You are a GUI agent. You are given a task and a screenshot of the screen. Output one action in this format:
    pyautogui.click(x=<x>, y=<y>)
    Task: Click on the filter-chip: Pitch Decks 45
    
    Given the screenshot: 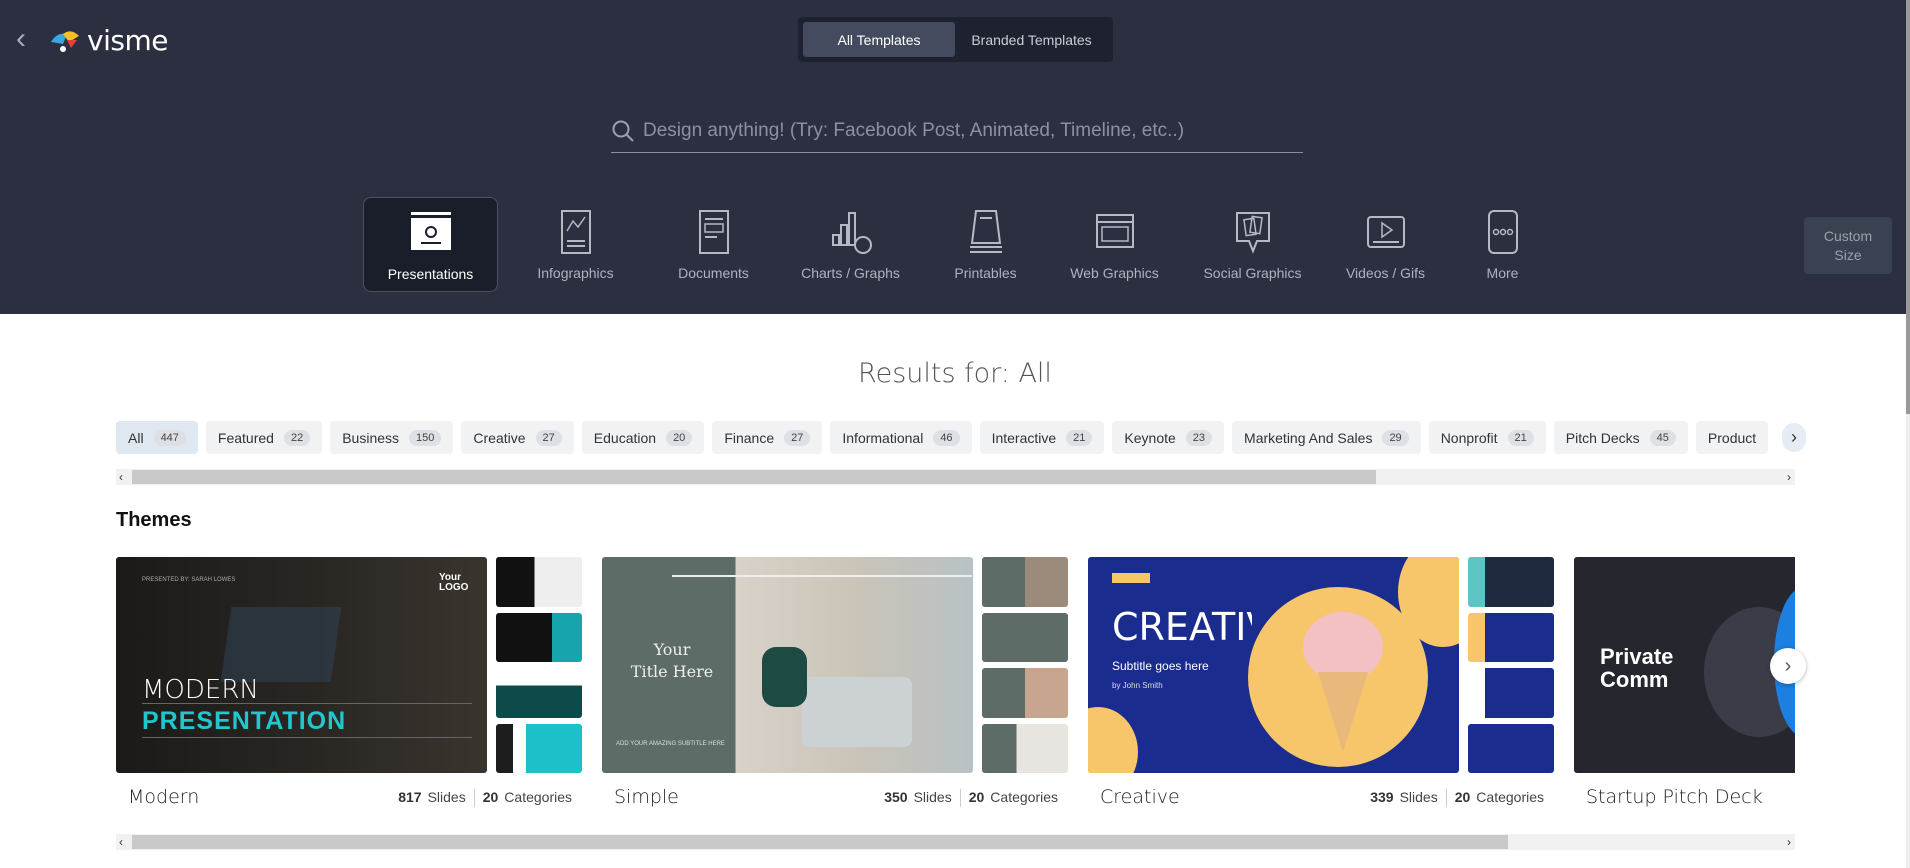 What is the action you would take?
    pyautogui.click(x=1620, y=437)
    